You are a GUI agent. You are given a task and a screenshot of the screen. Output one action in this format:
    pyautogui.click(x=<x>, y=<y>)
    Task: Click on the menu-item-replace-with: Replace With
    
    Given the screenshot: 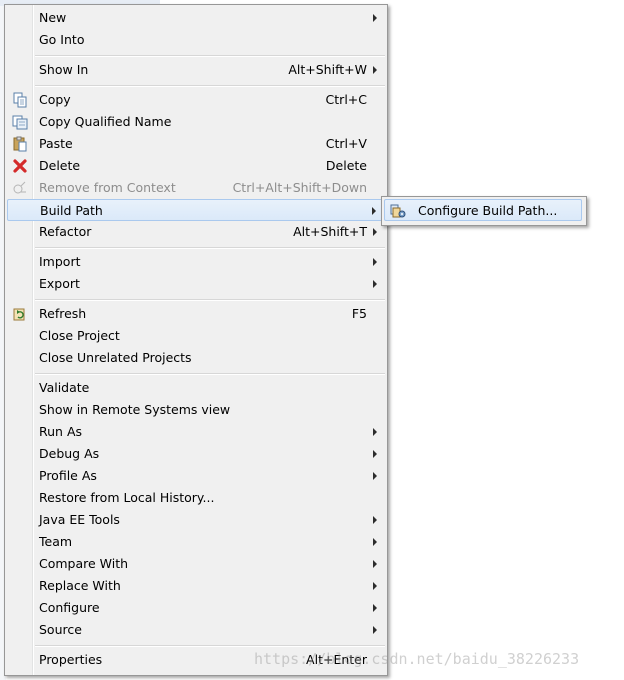 What is the action you would take?
    pyautogui.click(x=195, y=586)
    